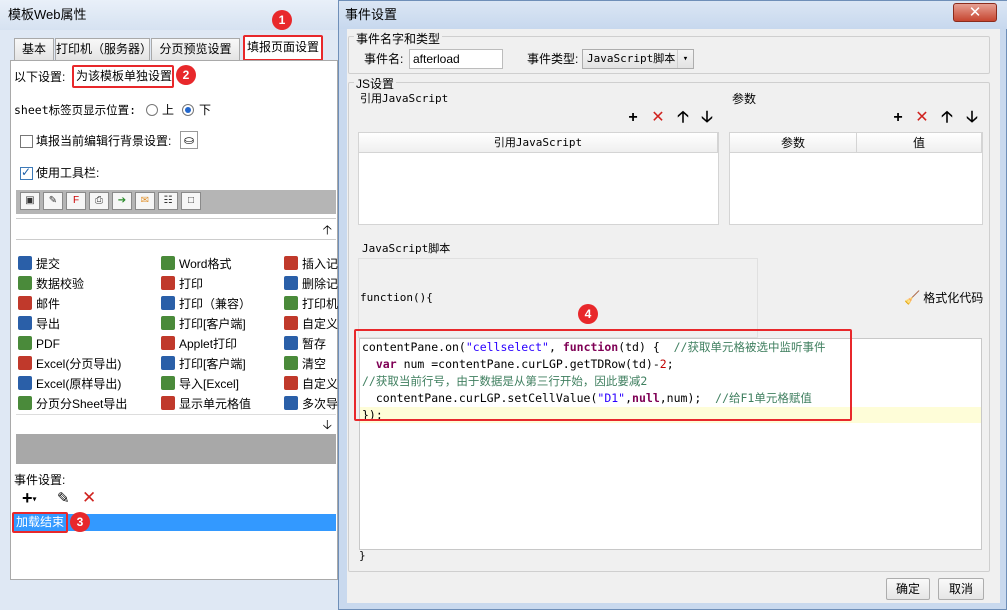 Image resolution: width=1007 pixels, height=610 pixels. Describe the element at coordinates (48, 264) in the screenshot. I see `button-item-label: 提交` at that location.